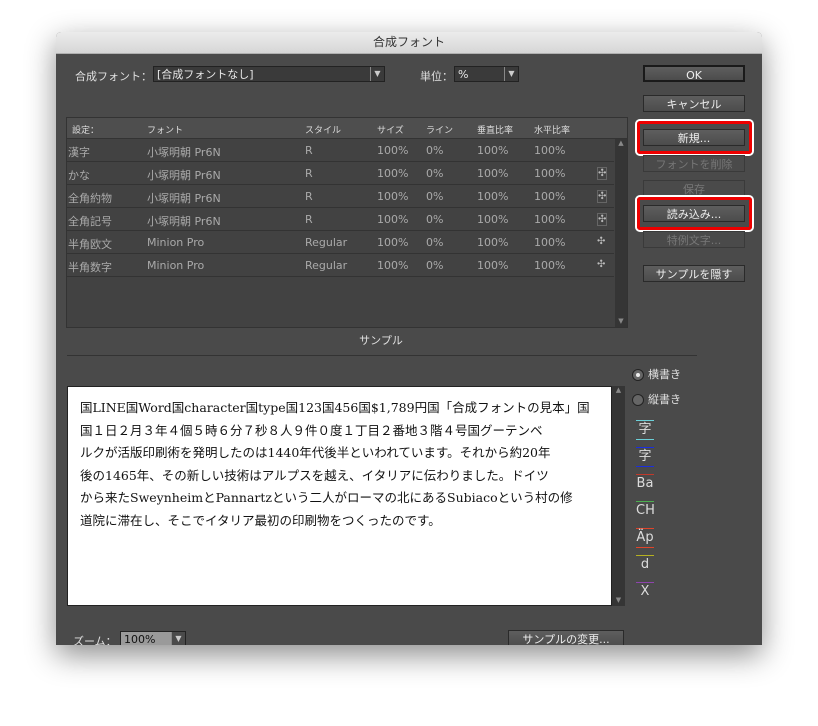  What do you see at coordinates (347, 128) in the screenshot?
I see `table-header: 設定： フォント スタイル サイズ ライン 垂直比率 水平比率` at bounding box center [347, 128].